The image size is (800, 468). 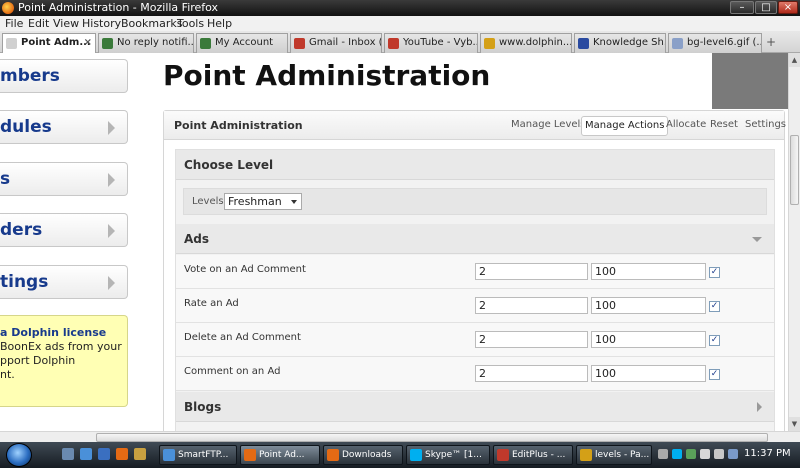 What do you see at coordinates (64, 230) in the screenshot?
I see `nav-builders: ders` at bounding box center [64, 230].